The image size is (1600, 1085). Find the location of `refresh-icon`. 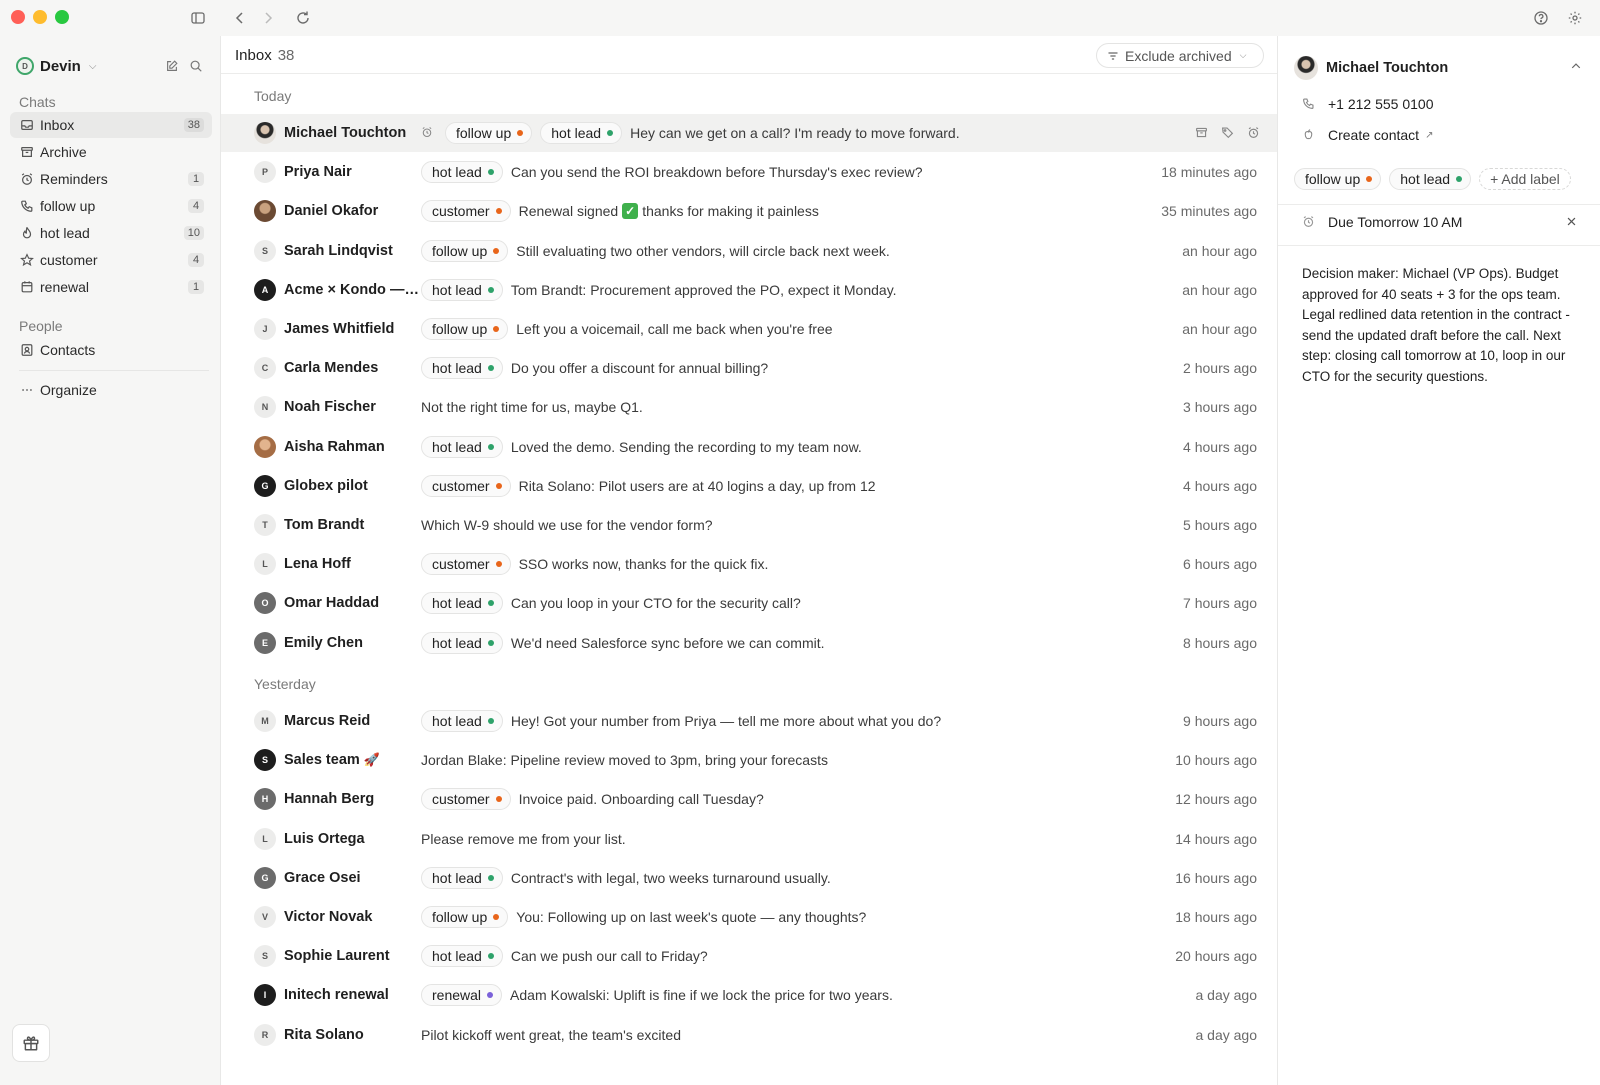

refresh-icon is located at coordinates (303, 18).